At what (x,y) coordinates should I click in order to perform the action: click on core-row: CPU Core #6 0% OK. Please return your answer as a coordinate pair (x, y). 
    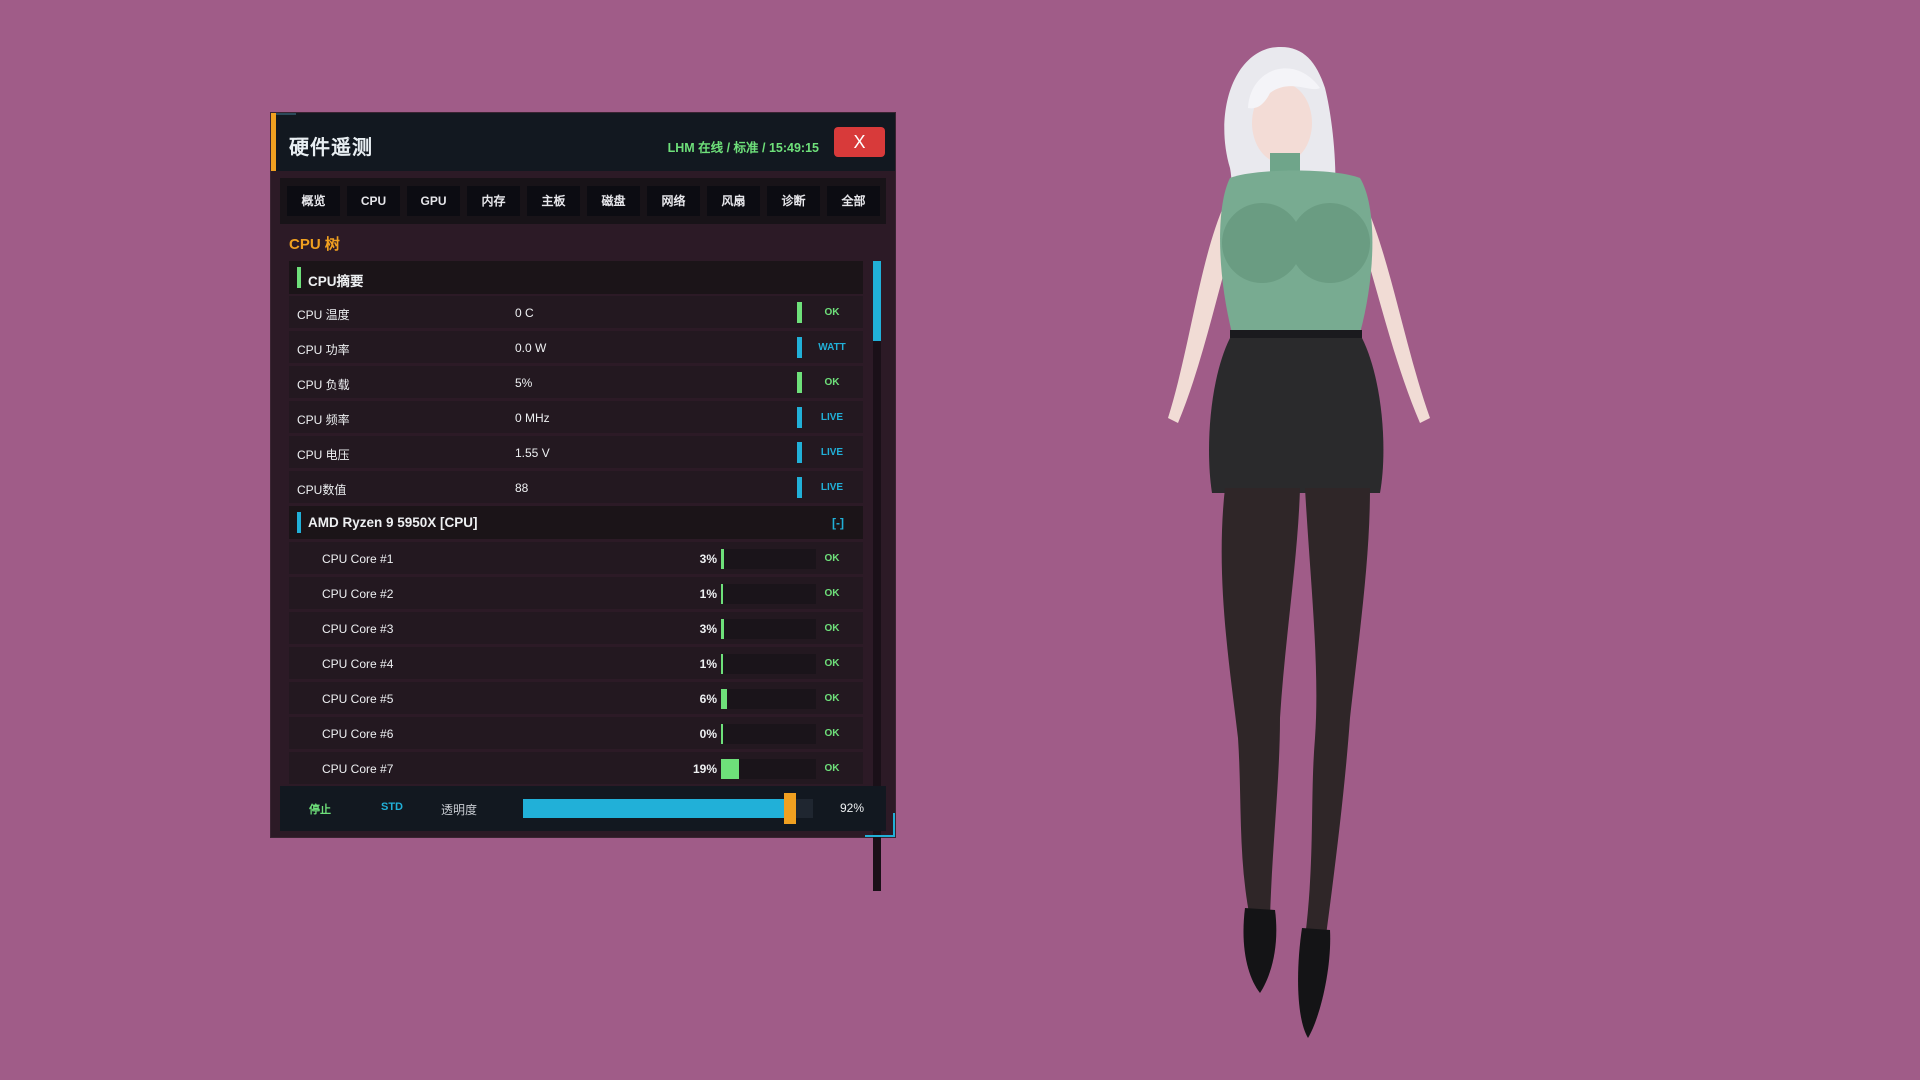
    Looking at the image, I should click on (576, 733).